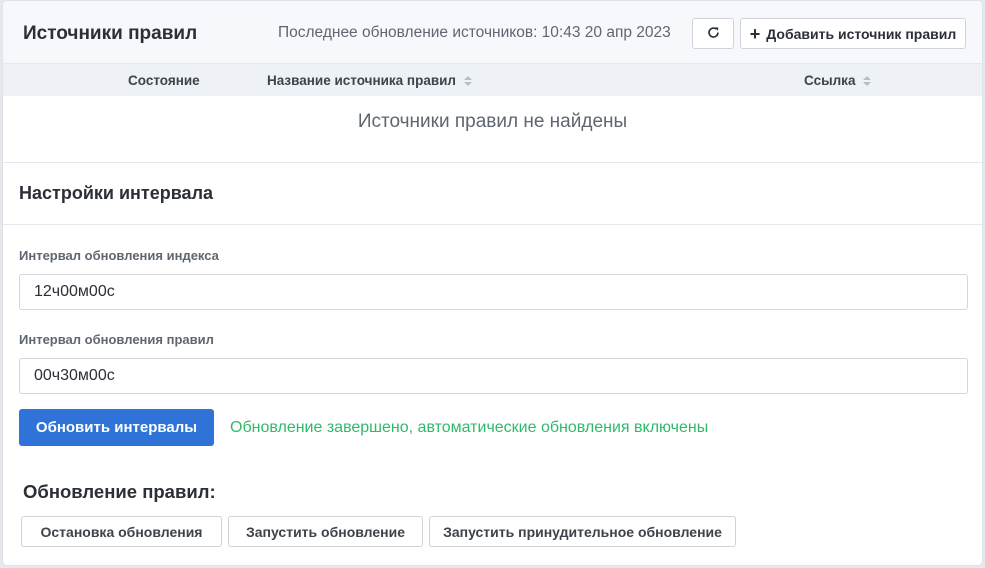 The image size is (985, 568). What do you see at coordinates (493, 292) in the screenshot?
I see `index-interval-input` at bounding box center [493, 292].